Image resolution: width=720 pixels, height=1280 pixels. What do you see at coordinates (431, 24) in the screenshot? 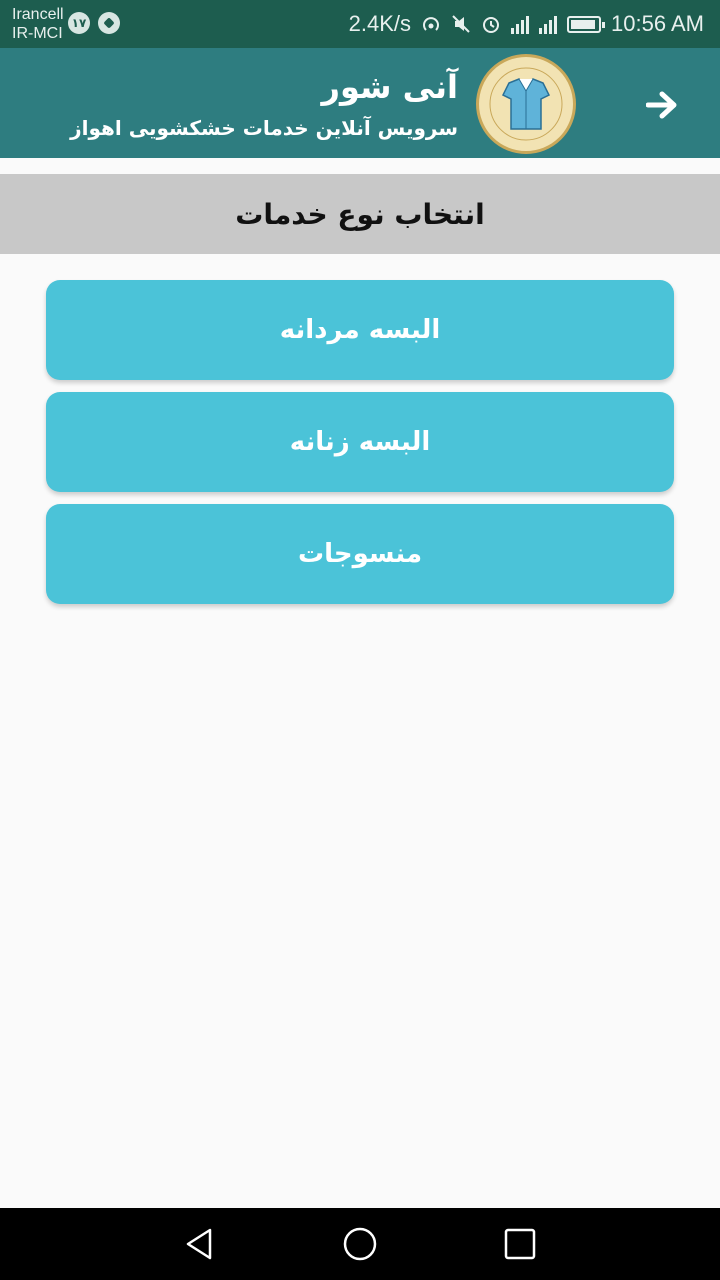
I see `hotspot-icon` at bounding box center [431, 24].